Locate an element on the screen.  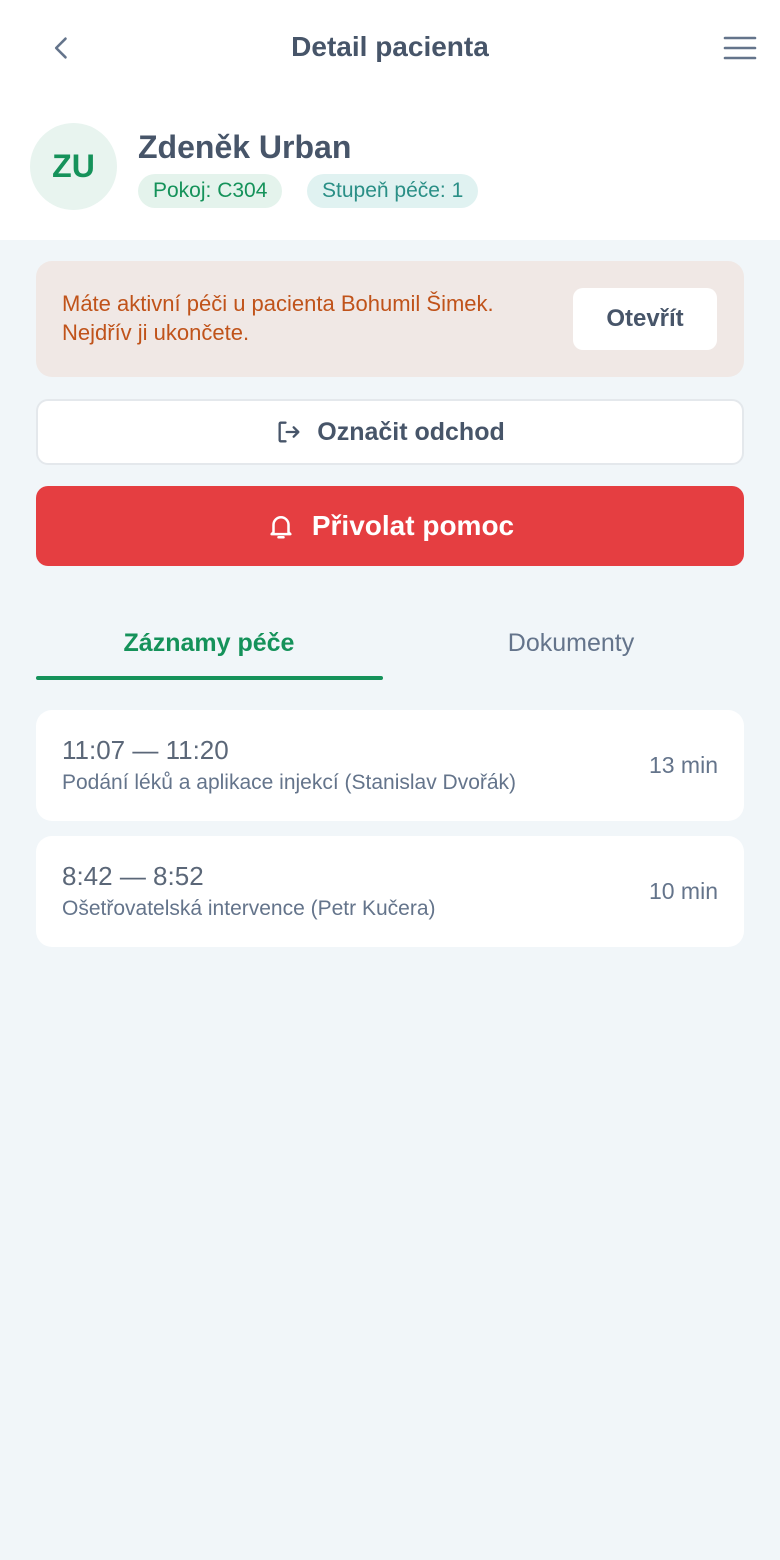
menu-button is located at coordinates (740, 48).